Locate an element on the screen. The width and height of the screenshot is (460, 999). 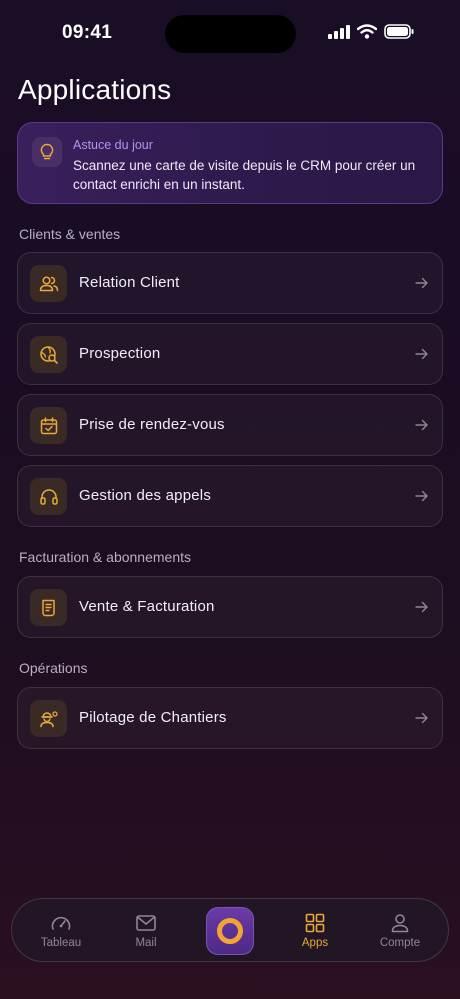
tab-bar: Tableau Mail Apps Compte is located at coordinates (230, 930).